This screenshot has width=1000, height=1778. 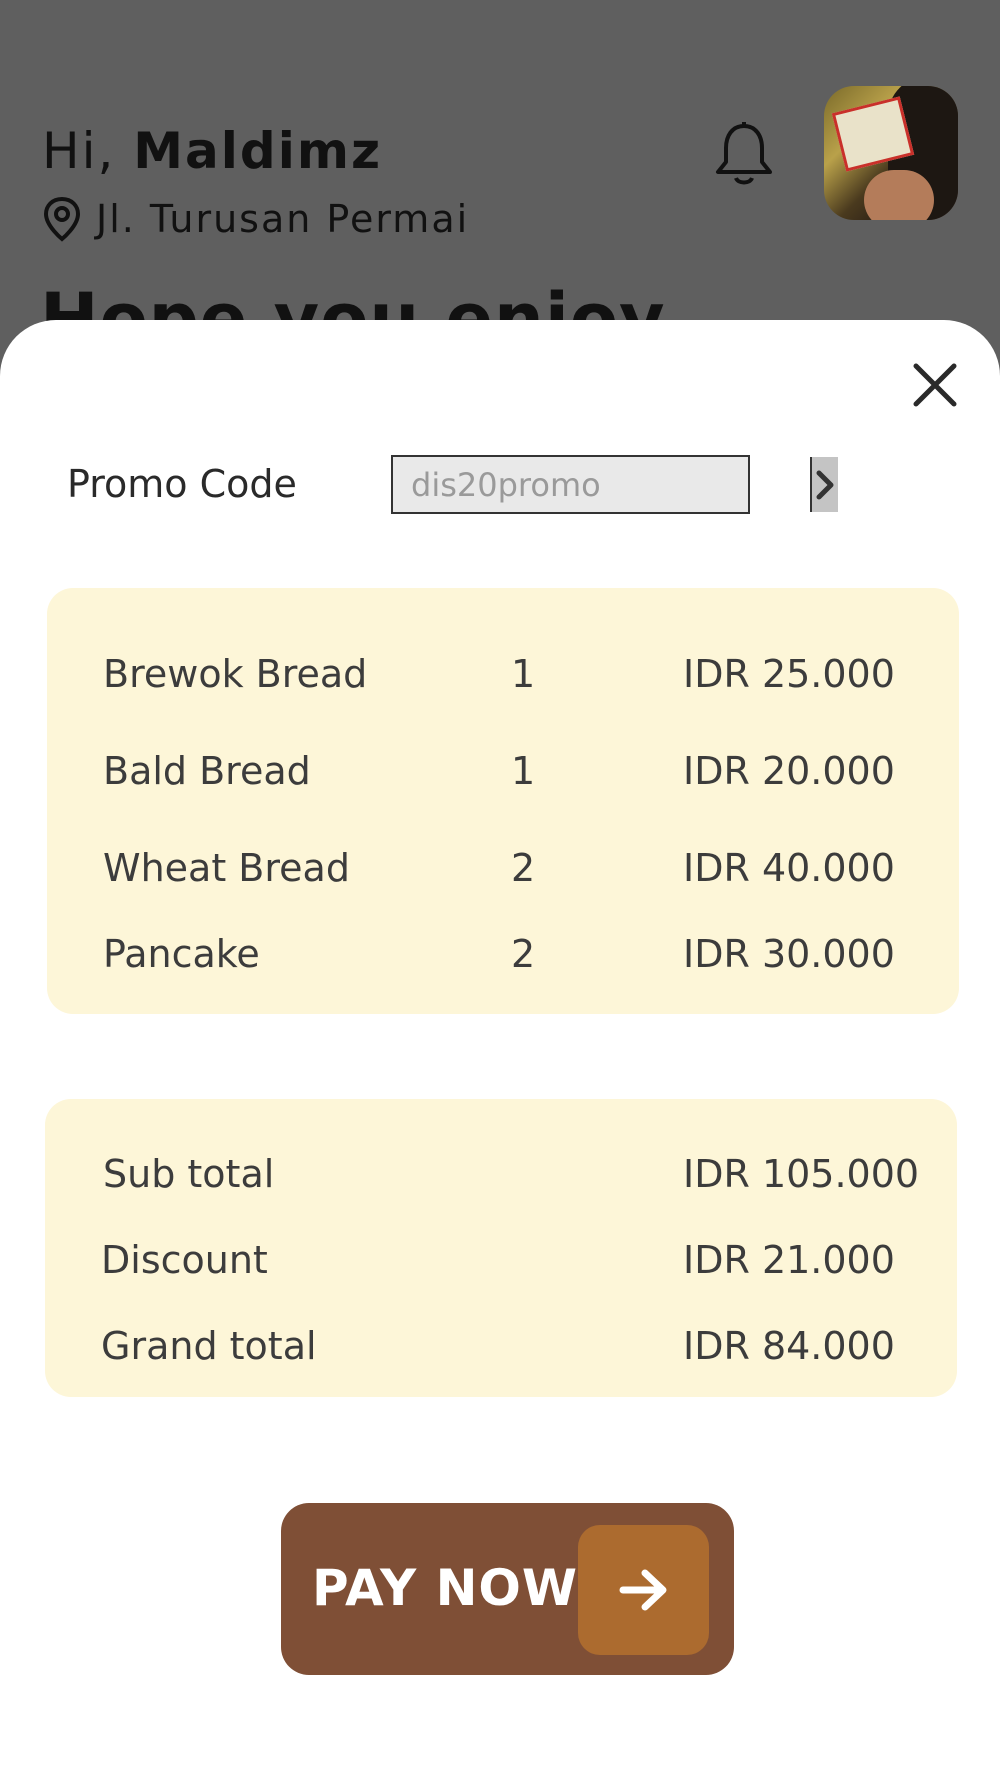 I want to click on location-text: Jl. Turusan Permai, so click(x=283, y=219).